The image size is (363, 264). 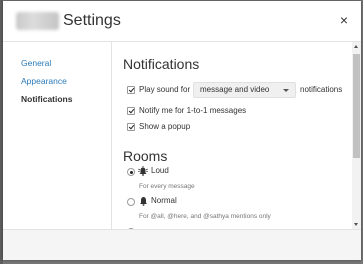 I want to click on play-sound-label: Play sound for, so click(x=165, y=89).